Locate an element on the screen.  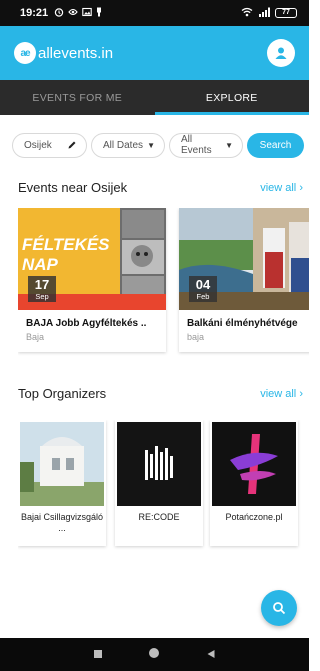
city-filter: Osijek is located at coordinates (49, 145).